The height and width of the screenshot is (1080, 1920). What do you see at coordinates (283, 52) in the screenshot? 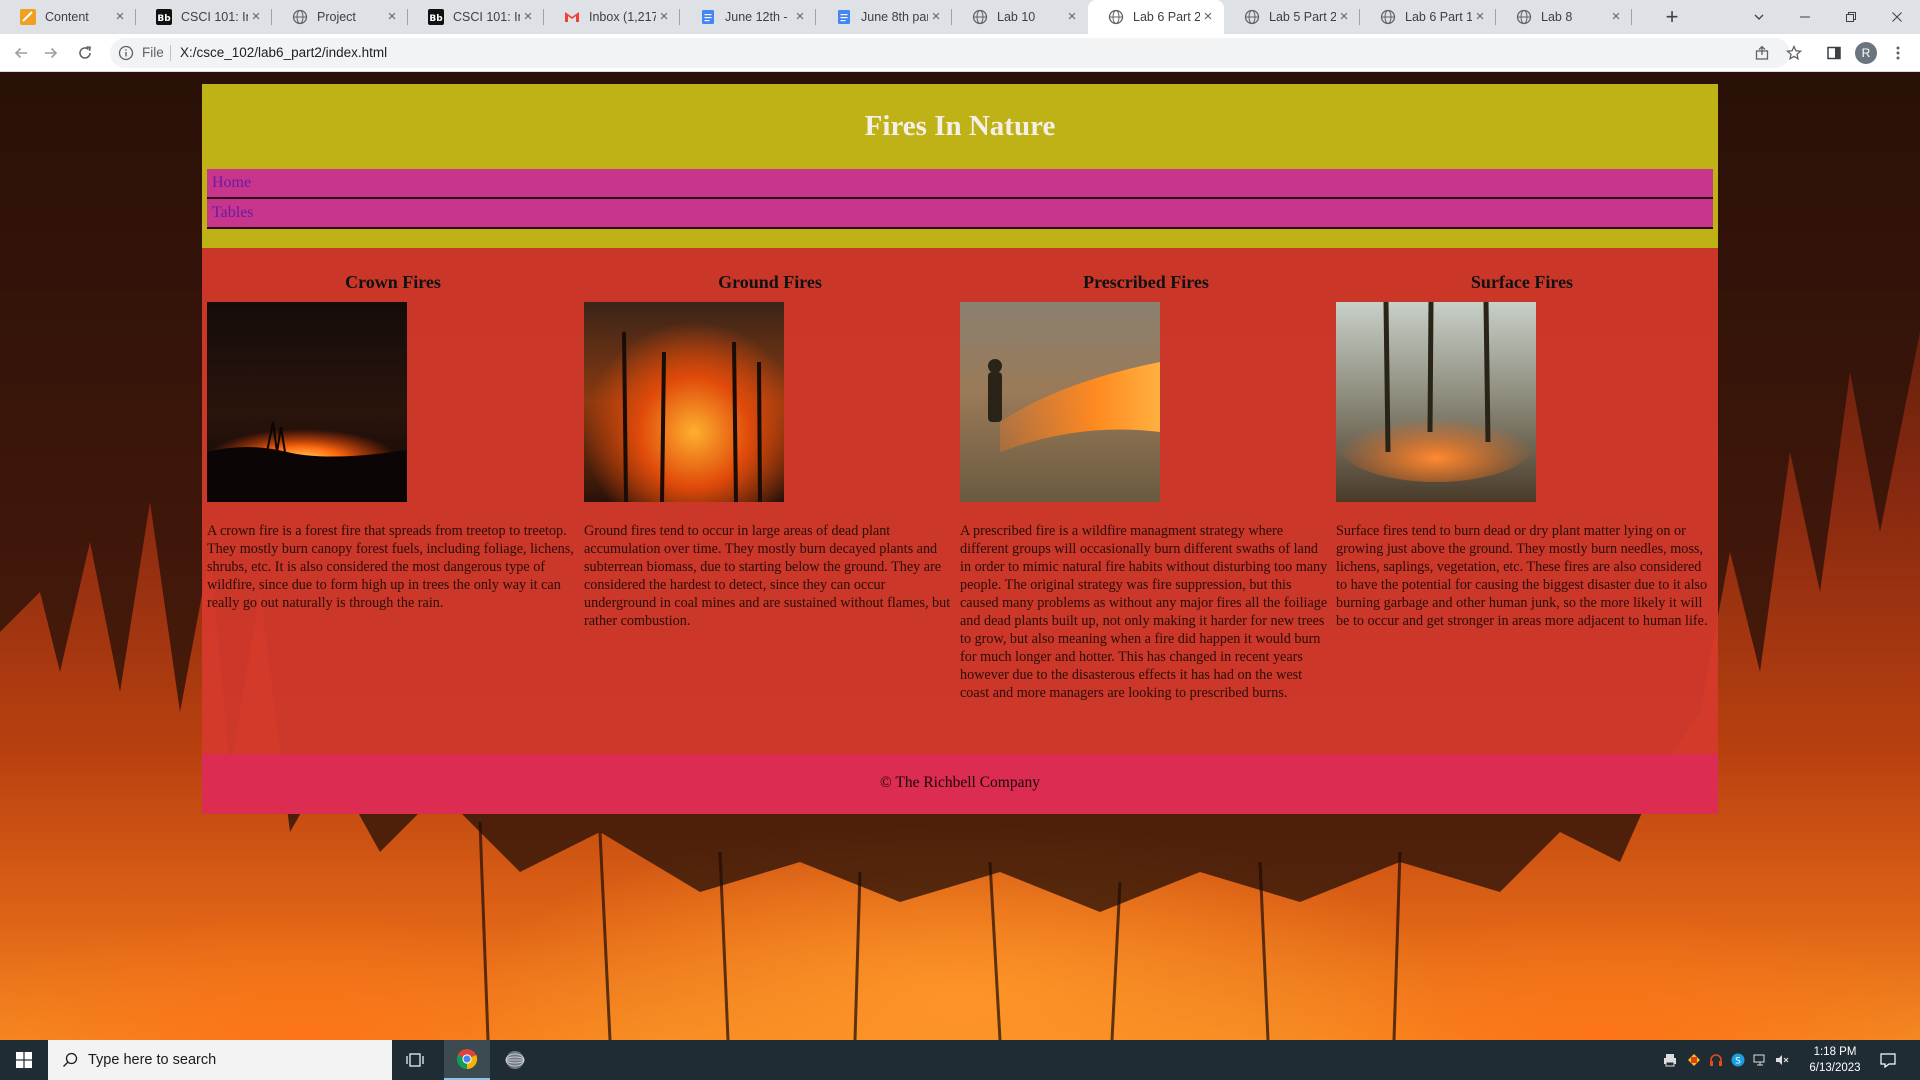
I see `address-url: X:/csce_102/lab6_part2/index.html` at bounding box center [283, 52].